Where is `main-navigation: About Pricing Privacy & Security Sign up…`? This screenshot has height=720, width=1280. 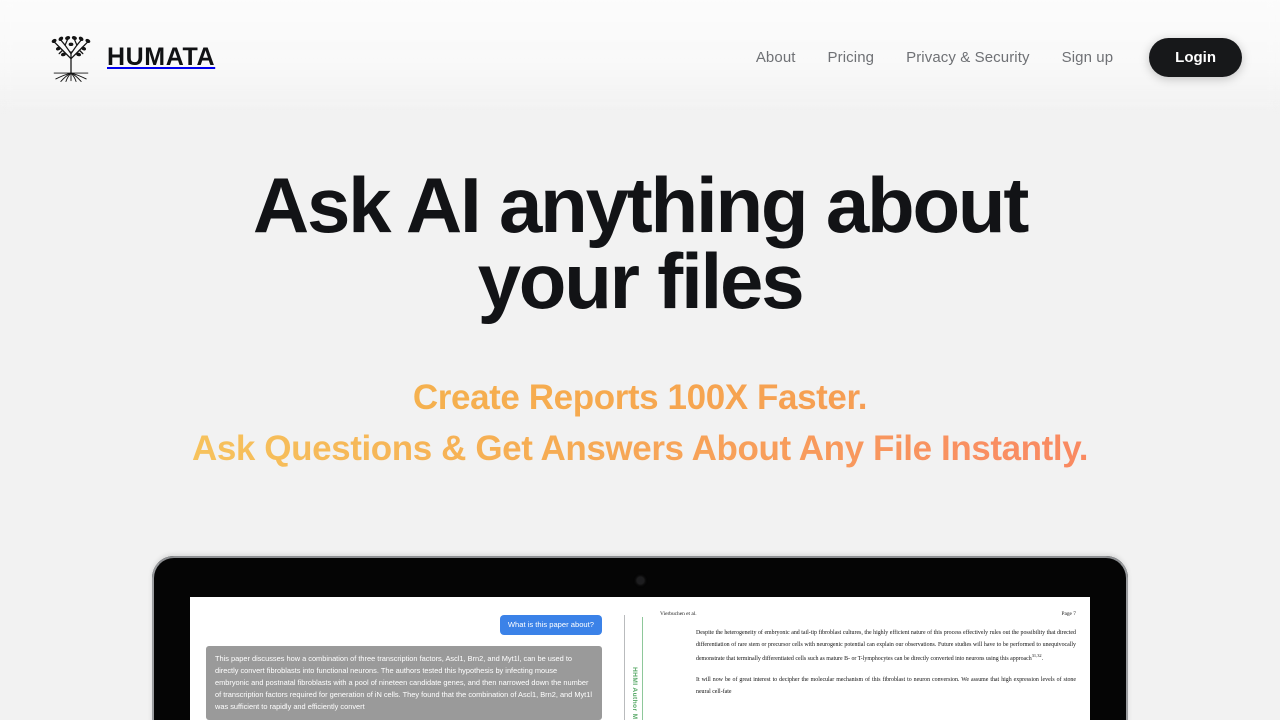
main-navigation: About Pricing Privacy & Security Sign up… is located at coordinates (991, 57).